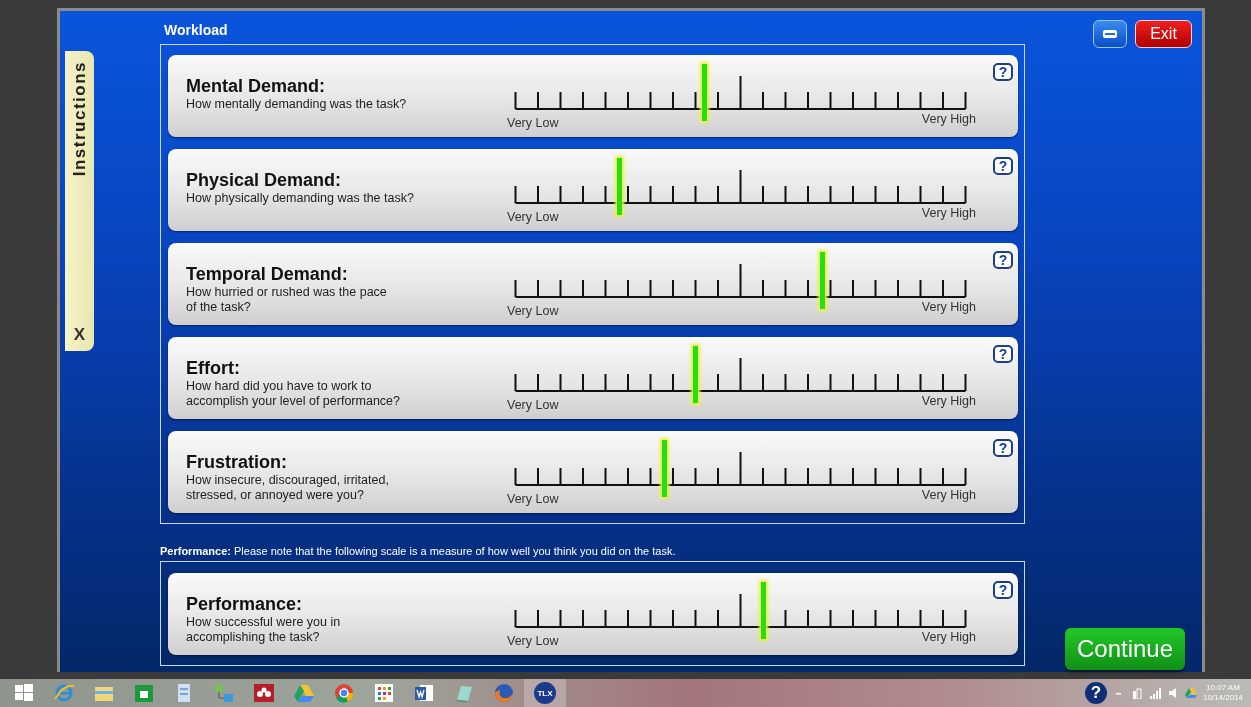 The image size is (1251, 707). I want to click on question-text: How hard did you have to work to accomplish your level of performance?, so click(293, 394).